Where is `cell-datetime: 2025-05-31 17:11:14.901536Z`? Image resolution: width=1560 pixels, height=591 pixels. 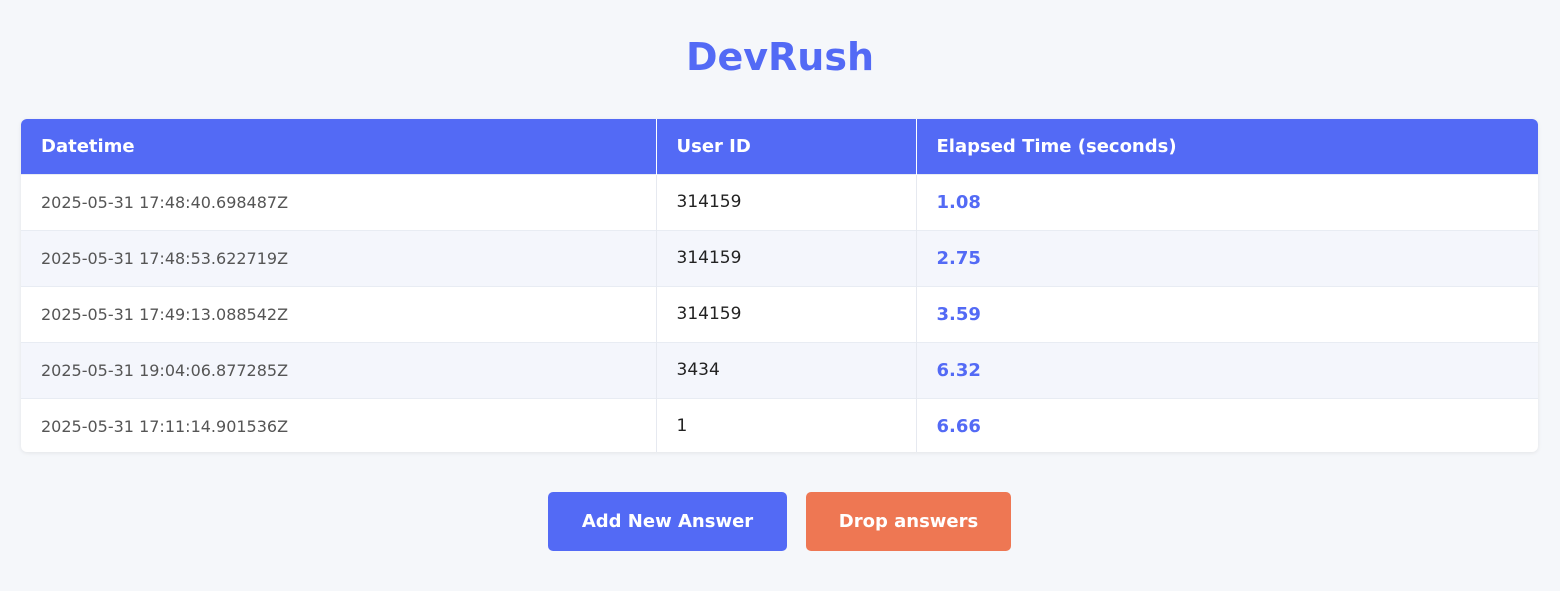 cell-datetime: 2025-05-31 17:11:14.901536Z is located at coordinates (339, 425).